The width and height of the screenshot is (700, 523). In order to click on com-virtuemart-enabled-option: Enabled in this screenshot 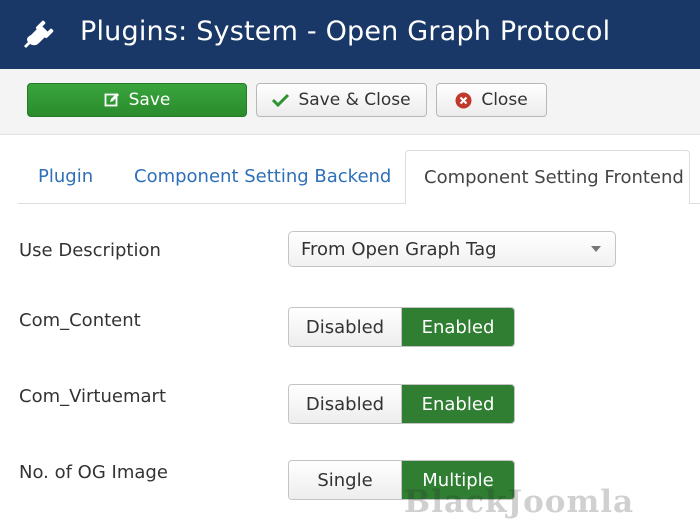, I will do `click(458, 404)`.